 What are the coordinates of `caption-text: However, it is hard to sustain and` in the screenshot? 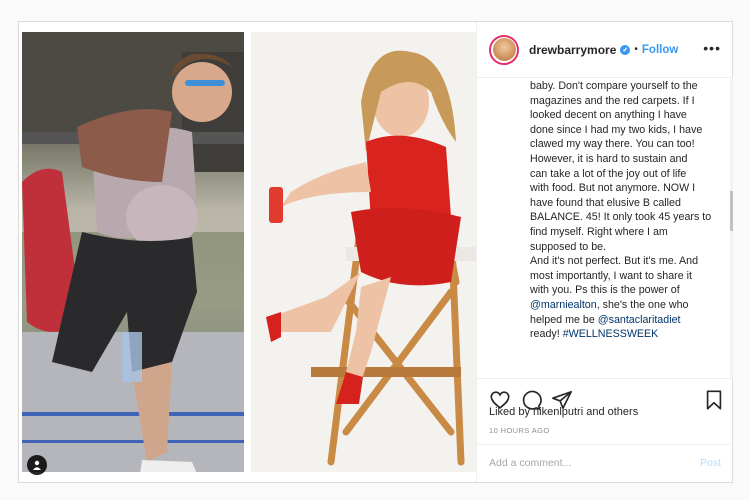 It's located at (609, 158).